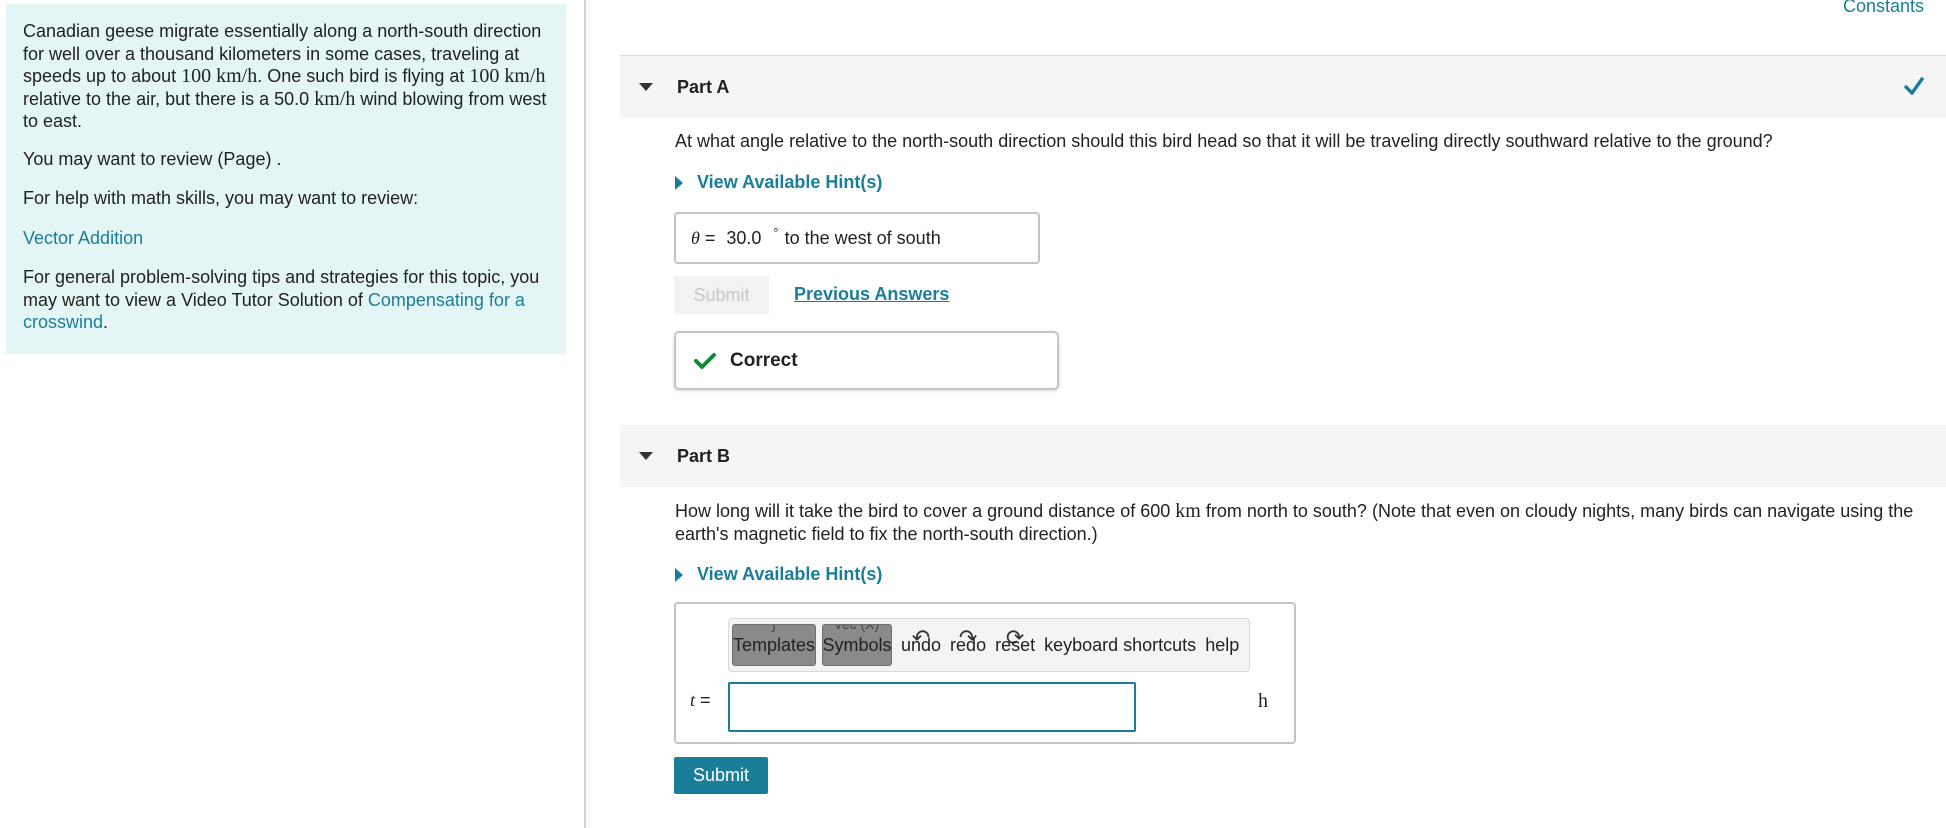  Describe the element at coordinates (704, 455) in the screenshot. I see `part-b-title: Part B` at that location.